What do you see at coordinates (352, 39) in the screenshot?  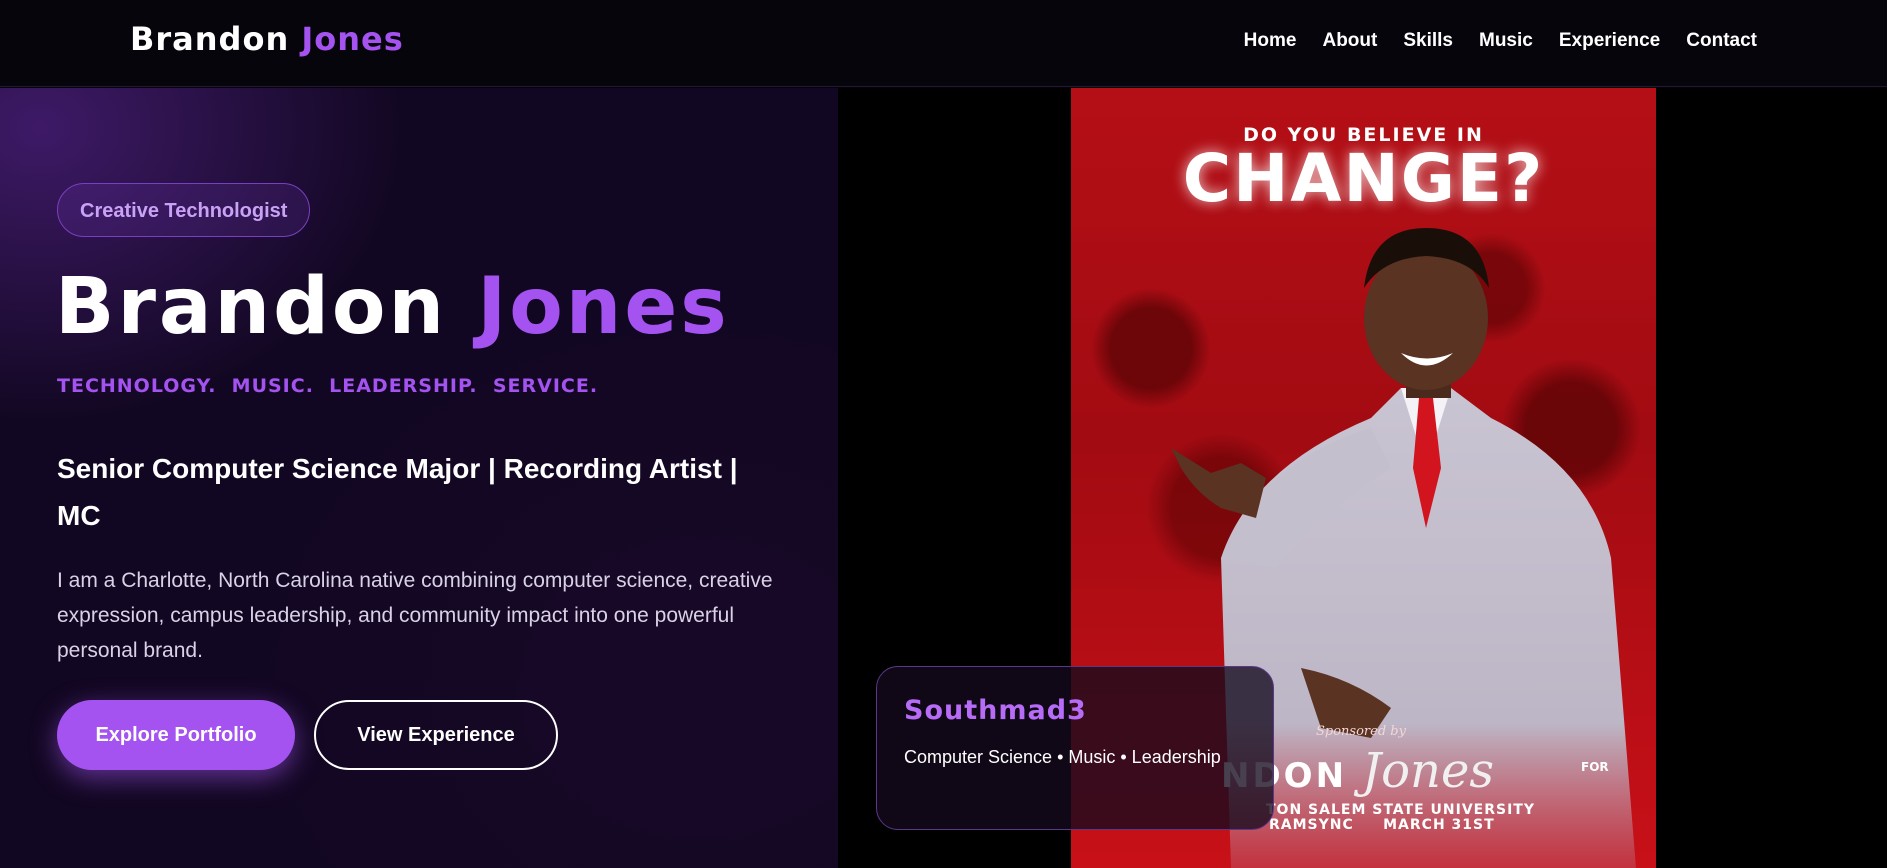 I see `logo-last-name: Jones` at bounding box center [352, 39].